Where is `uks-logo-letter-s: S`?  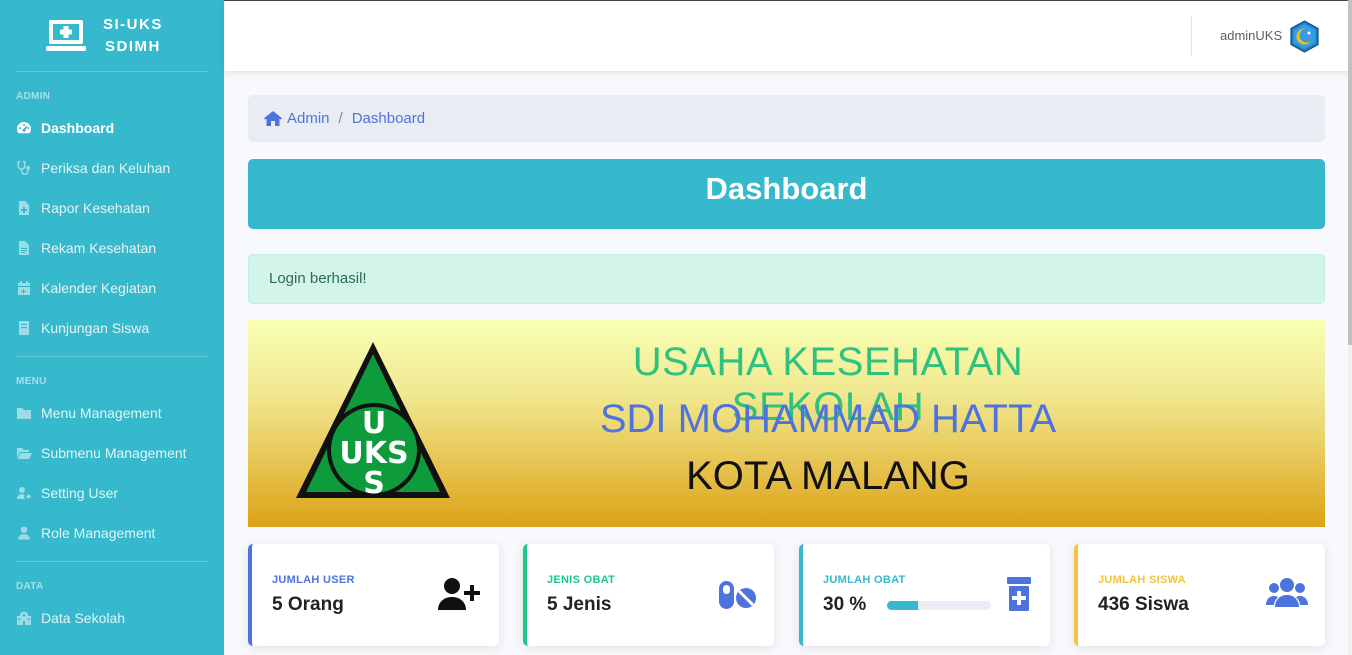
uks-logo-letter-s: S is located at coordinates (374, 483).